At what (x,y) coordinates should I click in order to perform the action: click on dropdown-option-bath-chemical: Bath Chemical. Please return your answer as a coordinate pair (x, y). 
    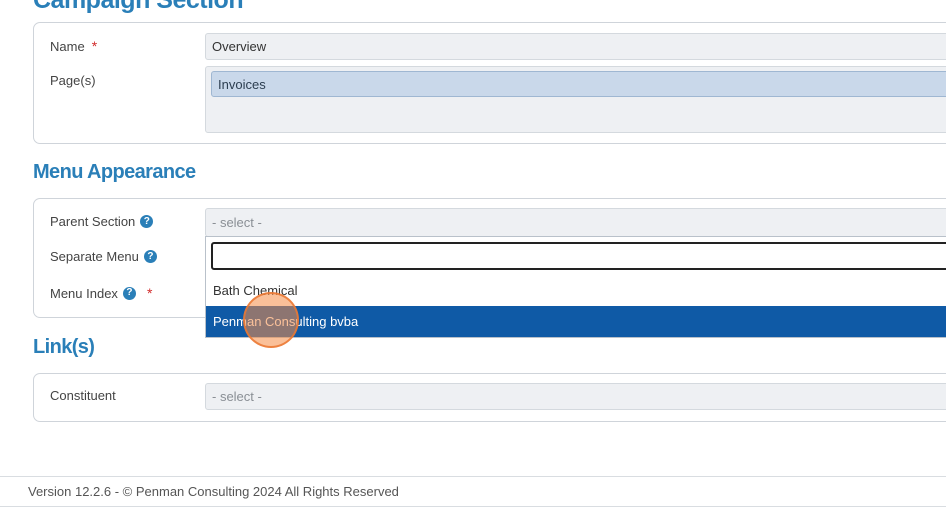
    Looking at the image, I should click on (576, 290).